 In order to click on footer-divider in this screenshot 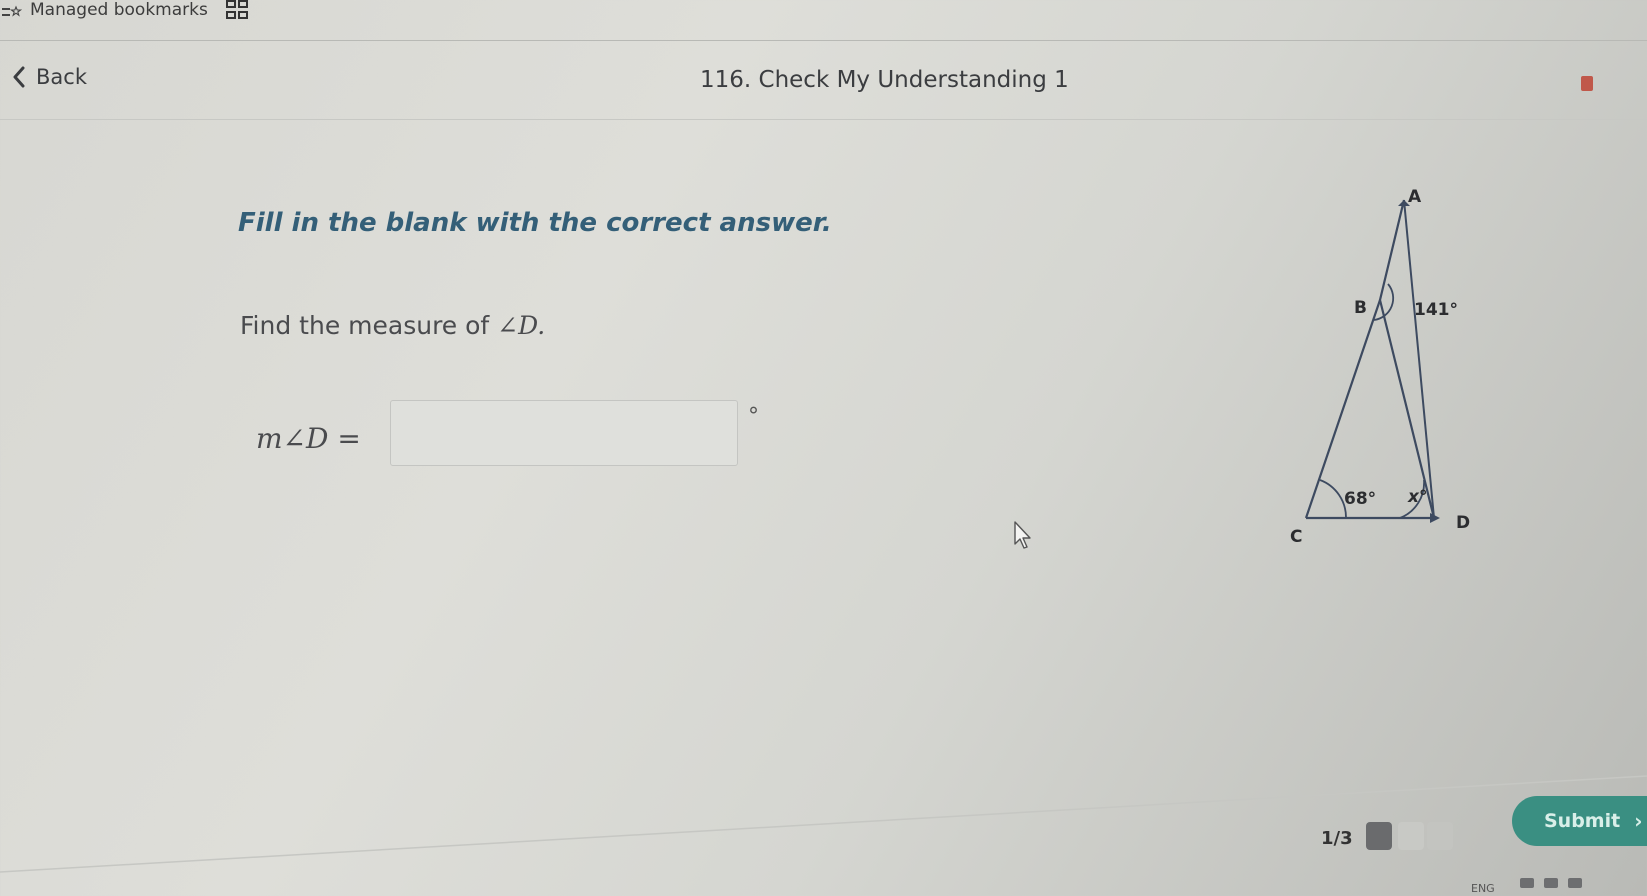, I will do `click(823, 824)`.